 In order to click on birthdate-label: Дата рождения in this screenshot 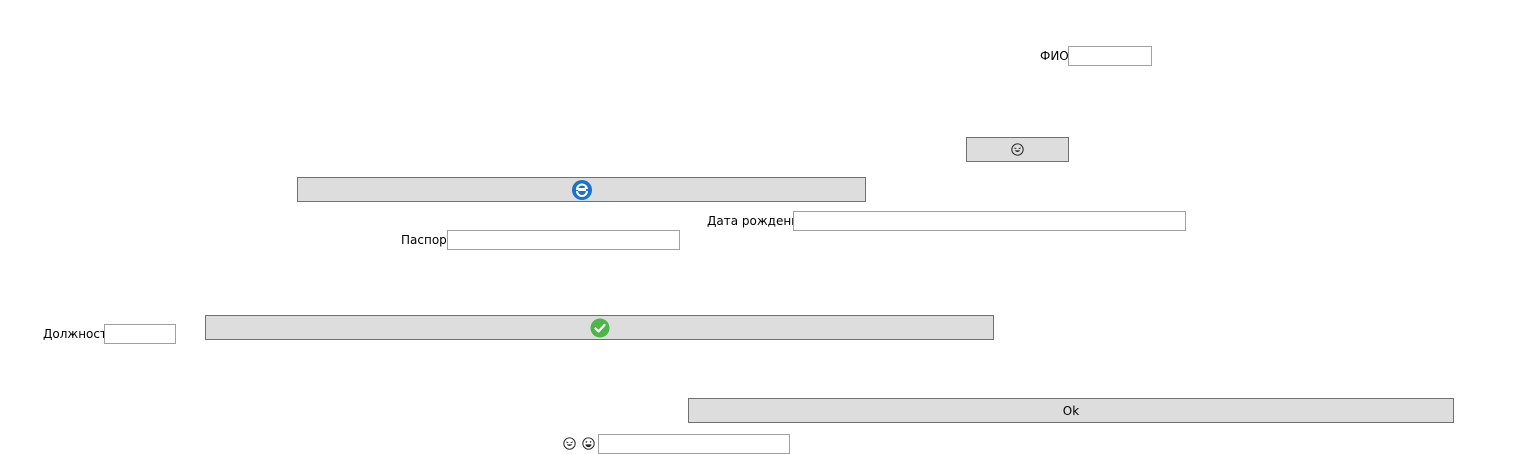, I will do `click(757, 221)`.